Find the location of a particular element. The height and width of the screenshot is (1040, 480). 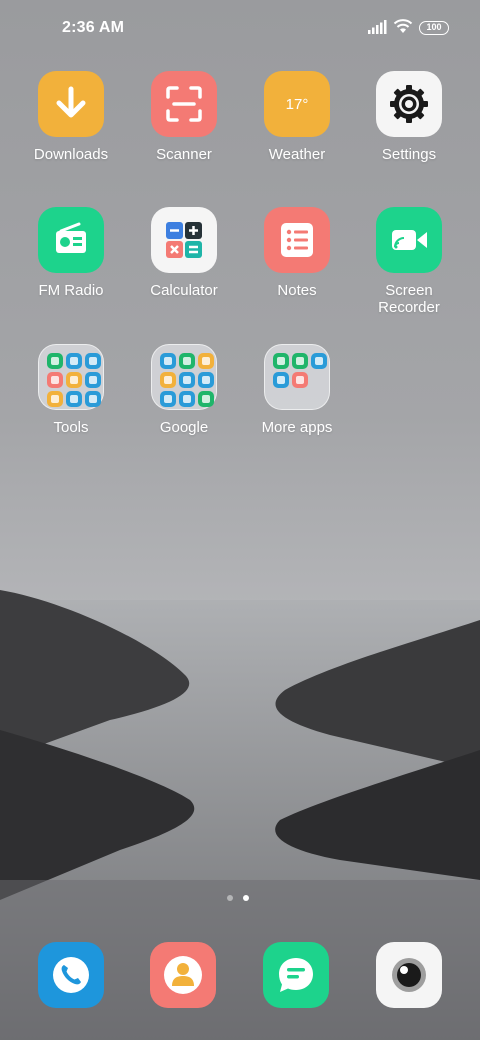

folder-label: Tools is located at coordinates (71, 427).